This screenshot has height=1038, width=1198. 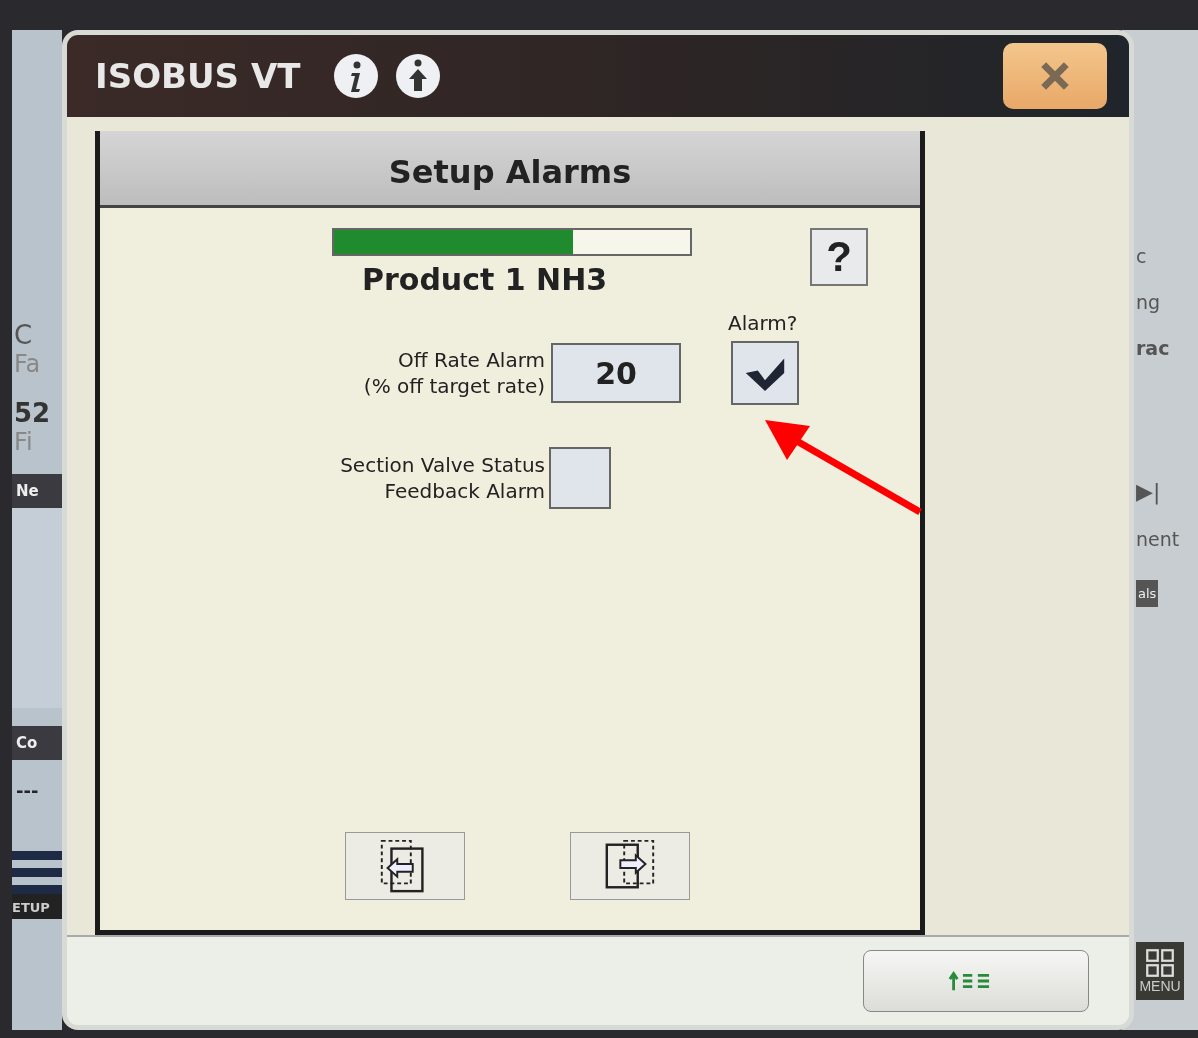 I want to click on product-name: Product 1 NH3, so click(x=485, y=279).